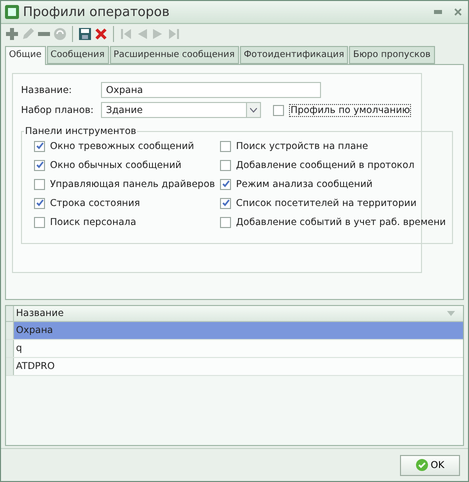  What do you see at coordinates (438, 12) in the screenshot?
I see `minimize-icon` at bounding box center [438, 12].